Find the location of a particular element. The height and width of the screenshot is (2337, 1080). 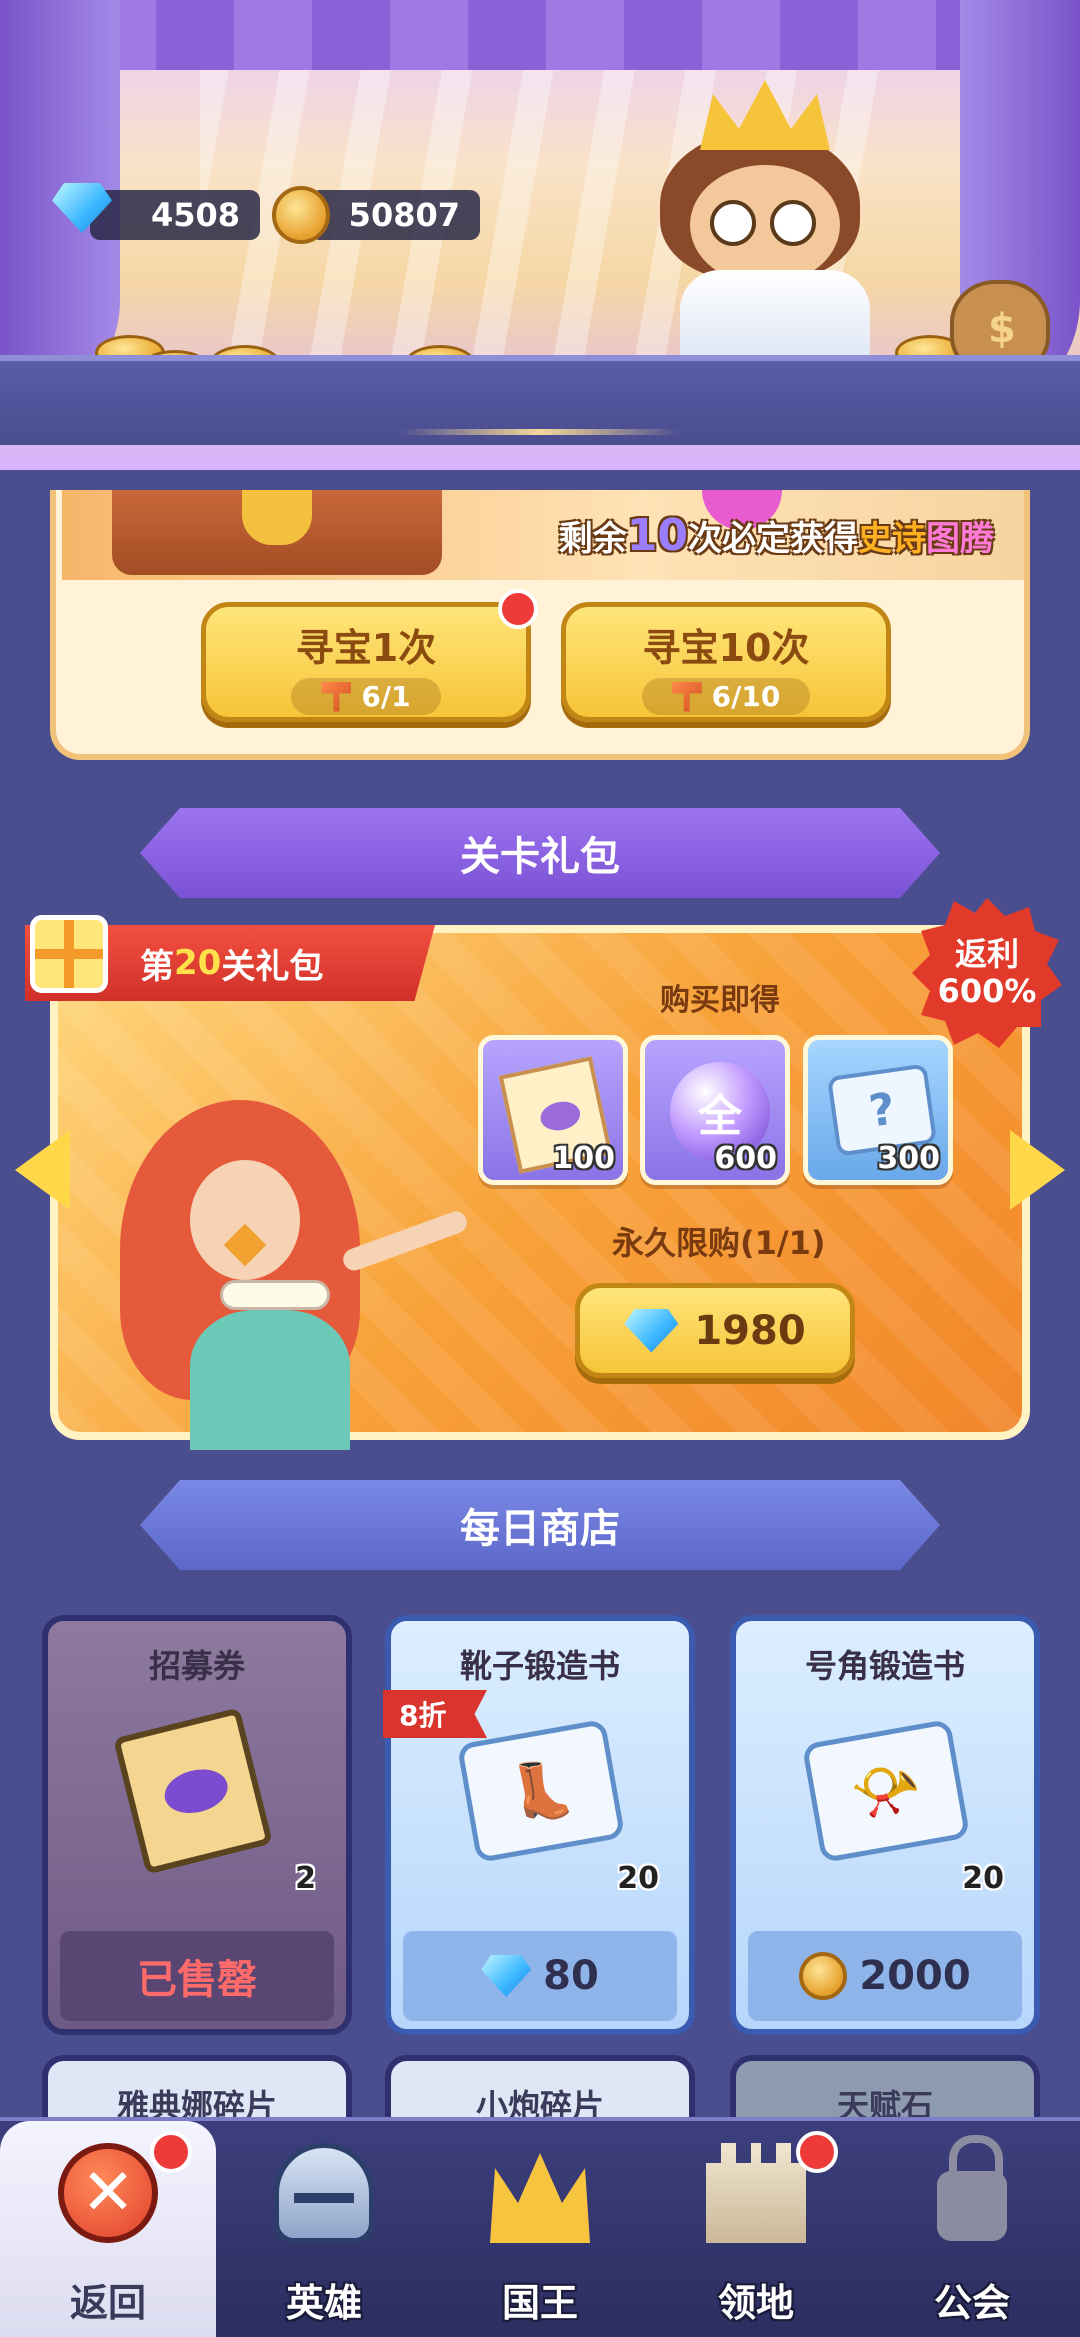

nav-guild: 公会 is located at coordinates (972, 2229).